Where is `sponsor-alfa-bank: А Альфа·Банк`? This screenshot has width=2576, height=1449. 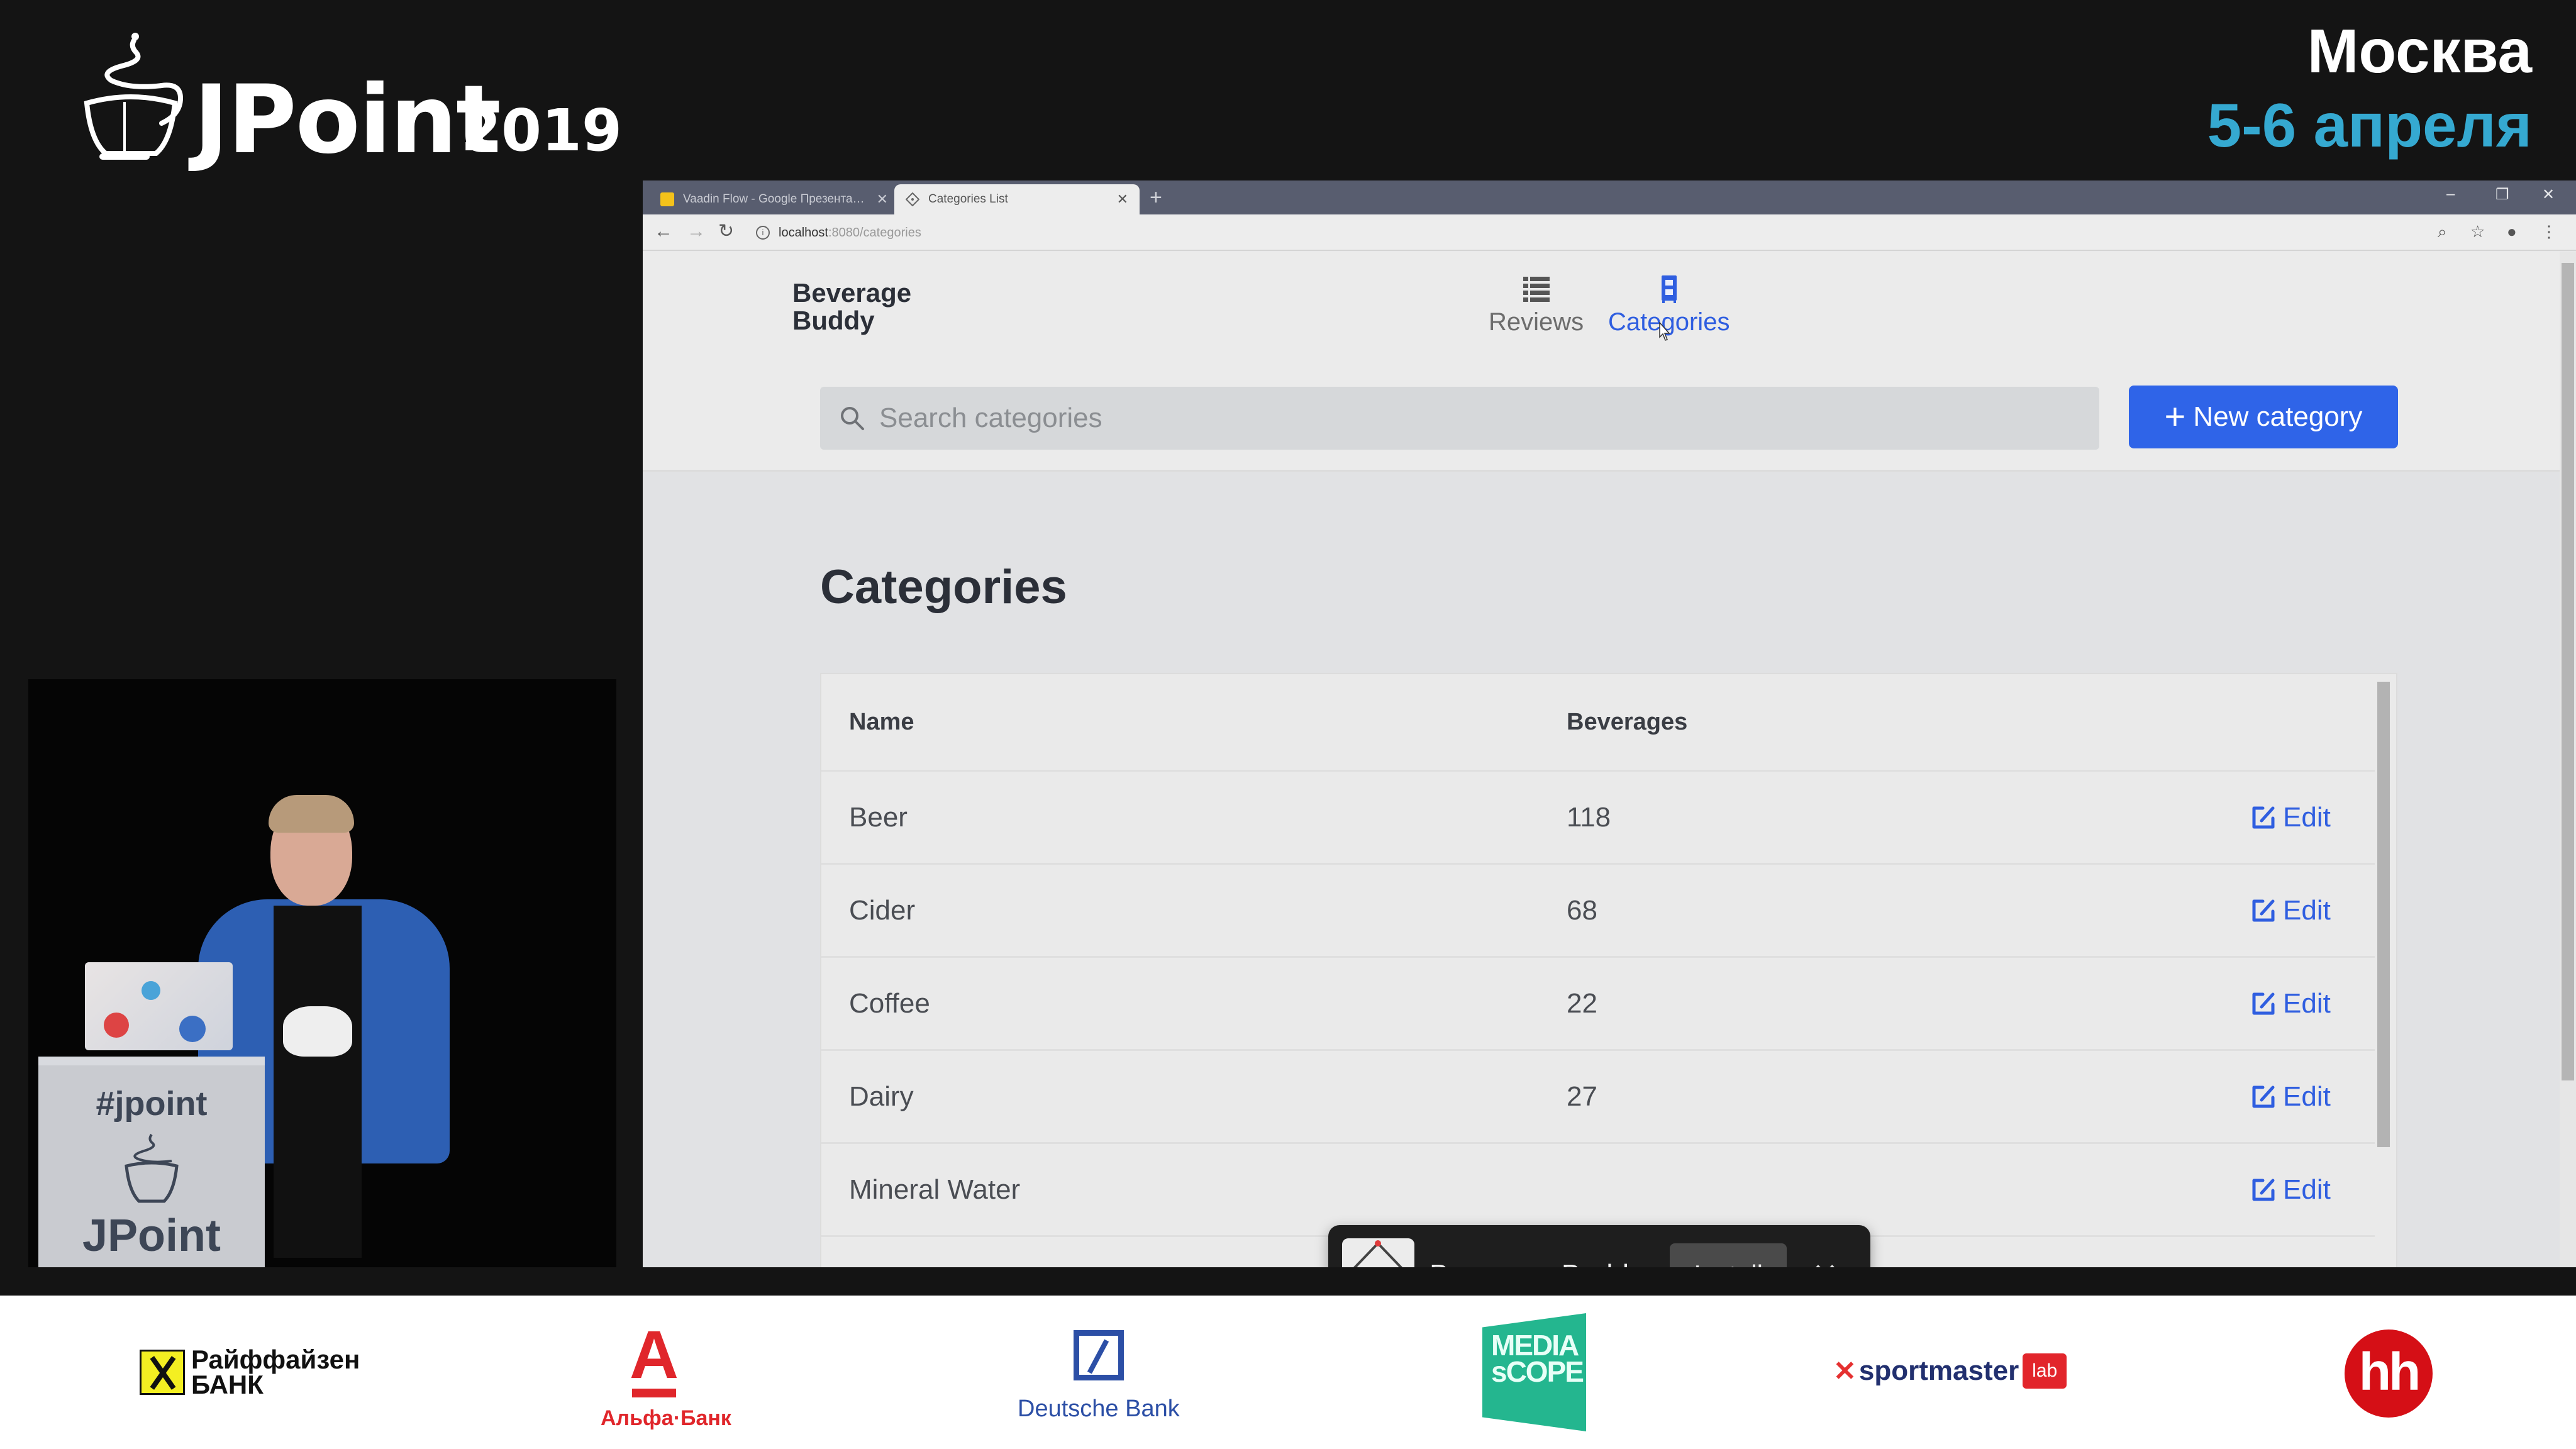 sponsor-alfa-bank: А Альфа·Банк is located at coordinates (666, 1373).